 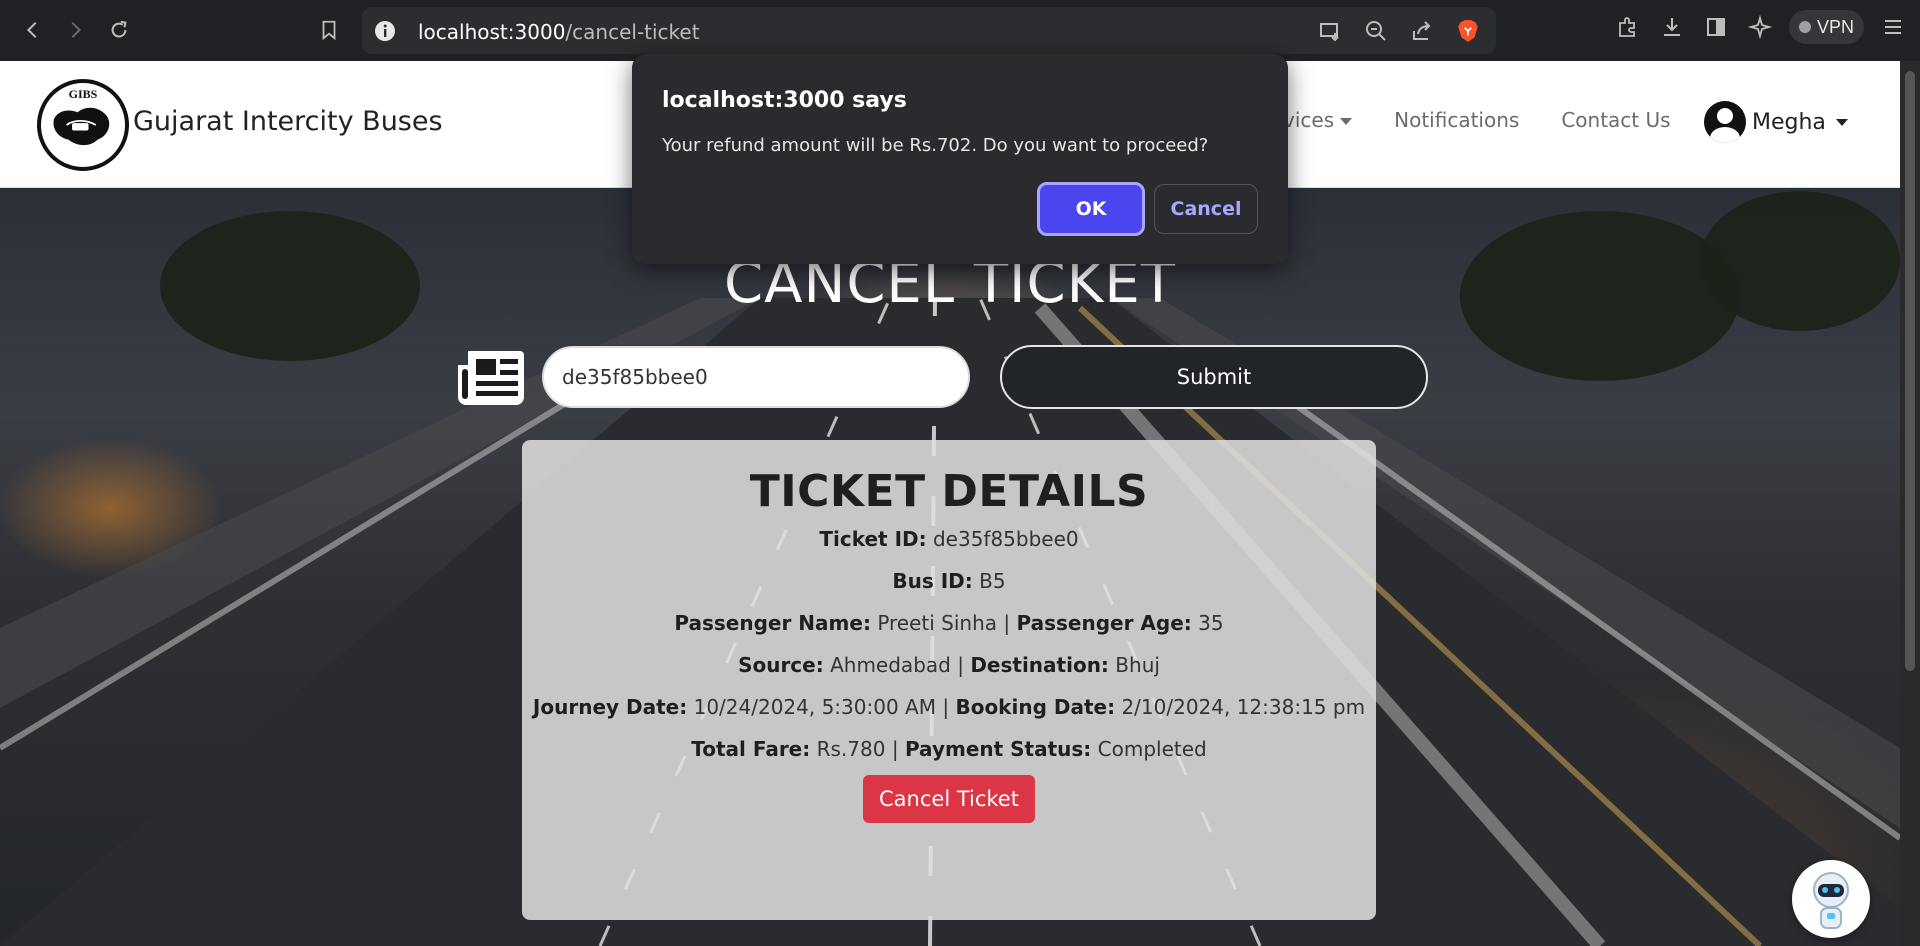 I want to click on journey-date-label: Journey Date:, so click(x=610, y=707).